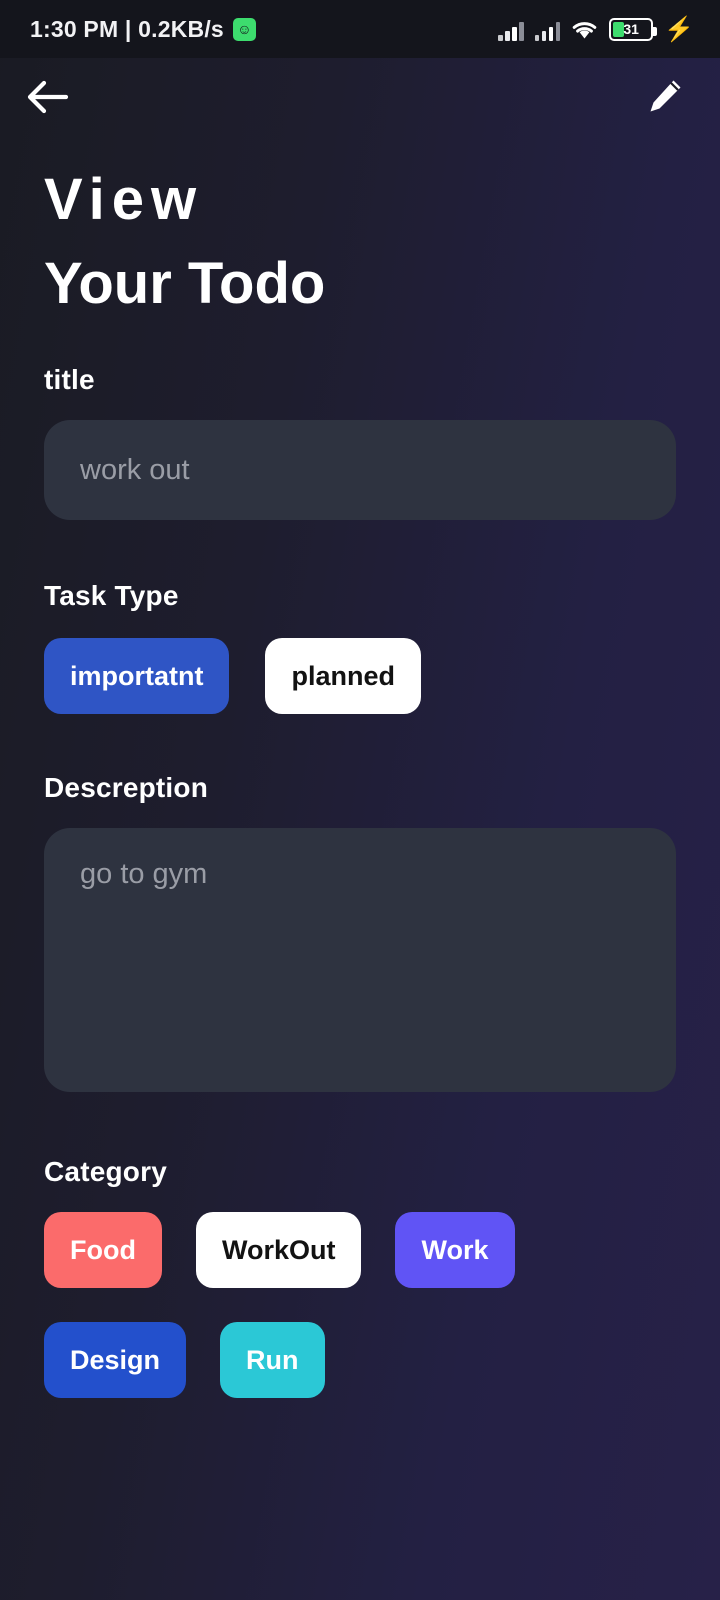 The width and height of the screenshot is (720, 1600). Describe the element at coordinates (324, 1305) in the screenshot. I see `category-chip-group: Food WorkOut Work Design Run` at that location.